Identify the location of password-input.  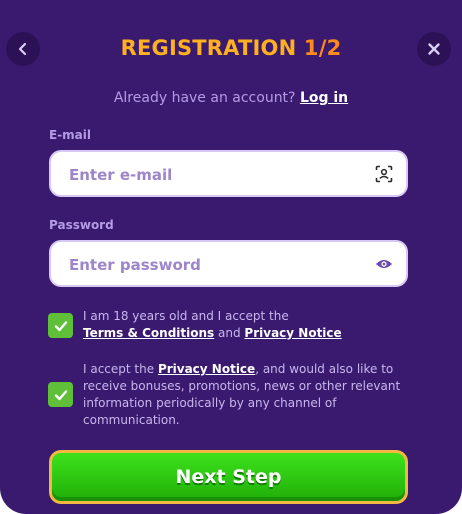
(214, 264).